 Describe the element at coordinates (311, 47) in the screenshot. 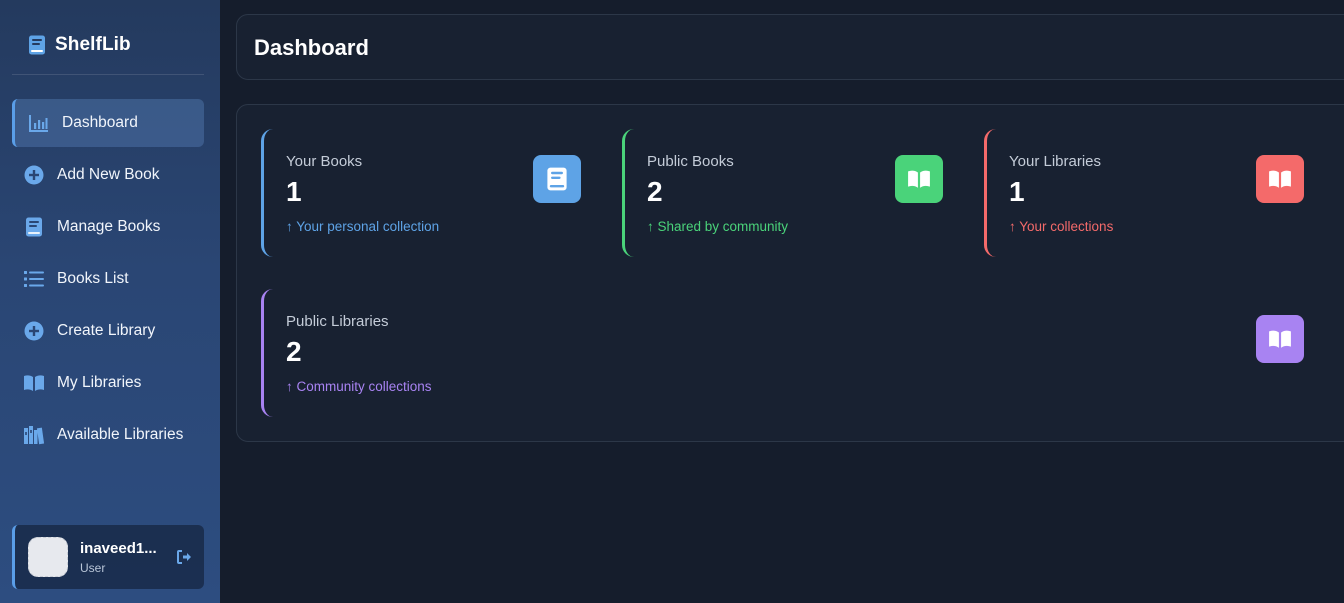

I see `page-title: Dashboard` at that location.